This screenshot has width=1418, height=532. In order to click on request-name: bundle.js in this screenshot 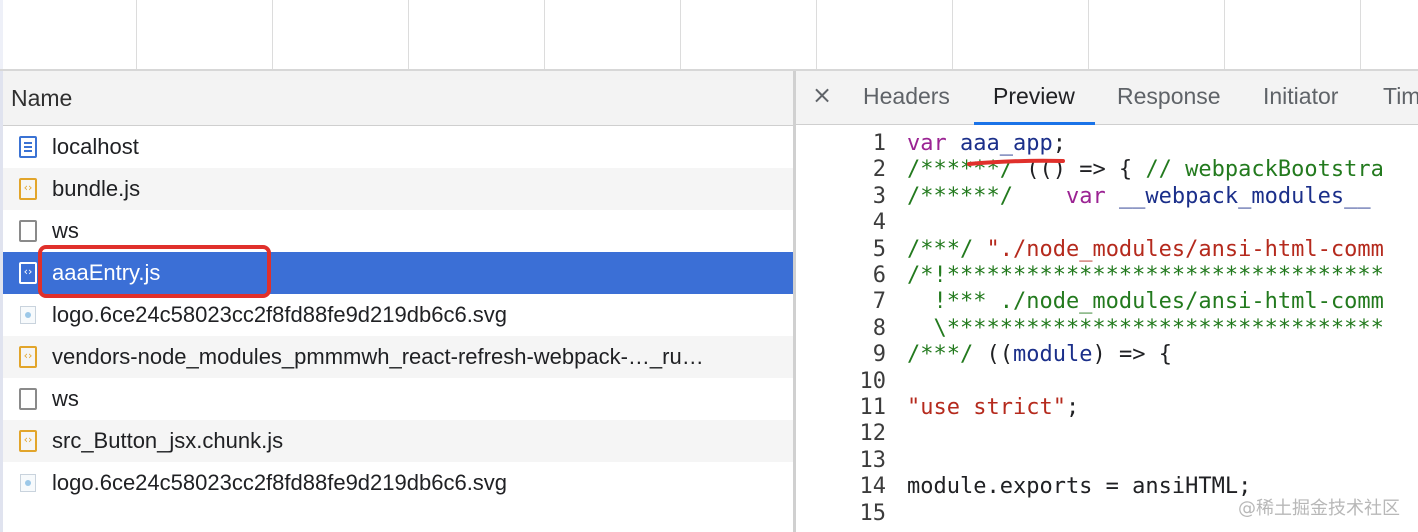, I will do `click(96, 188)`.